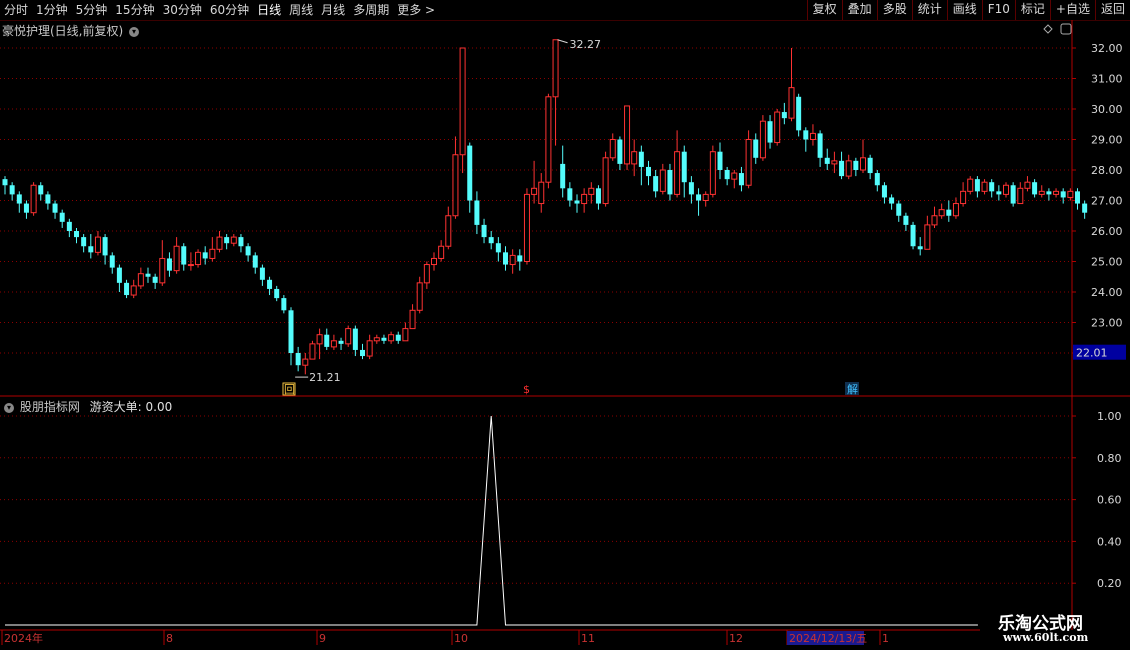  I want to click on diamond-icon, so click(1048, 29).